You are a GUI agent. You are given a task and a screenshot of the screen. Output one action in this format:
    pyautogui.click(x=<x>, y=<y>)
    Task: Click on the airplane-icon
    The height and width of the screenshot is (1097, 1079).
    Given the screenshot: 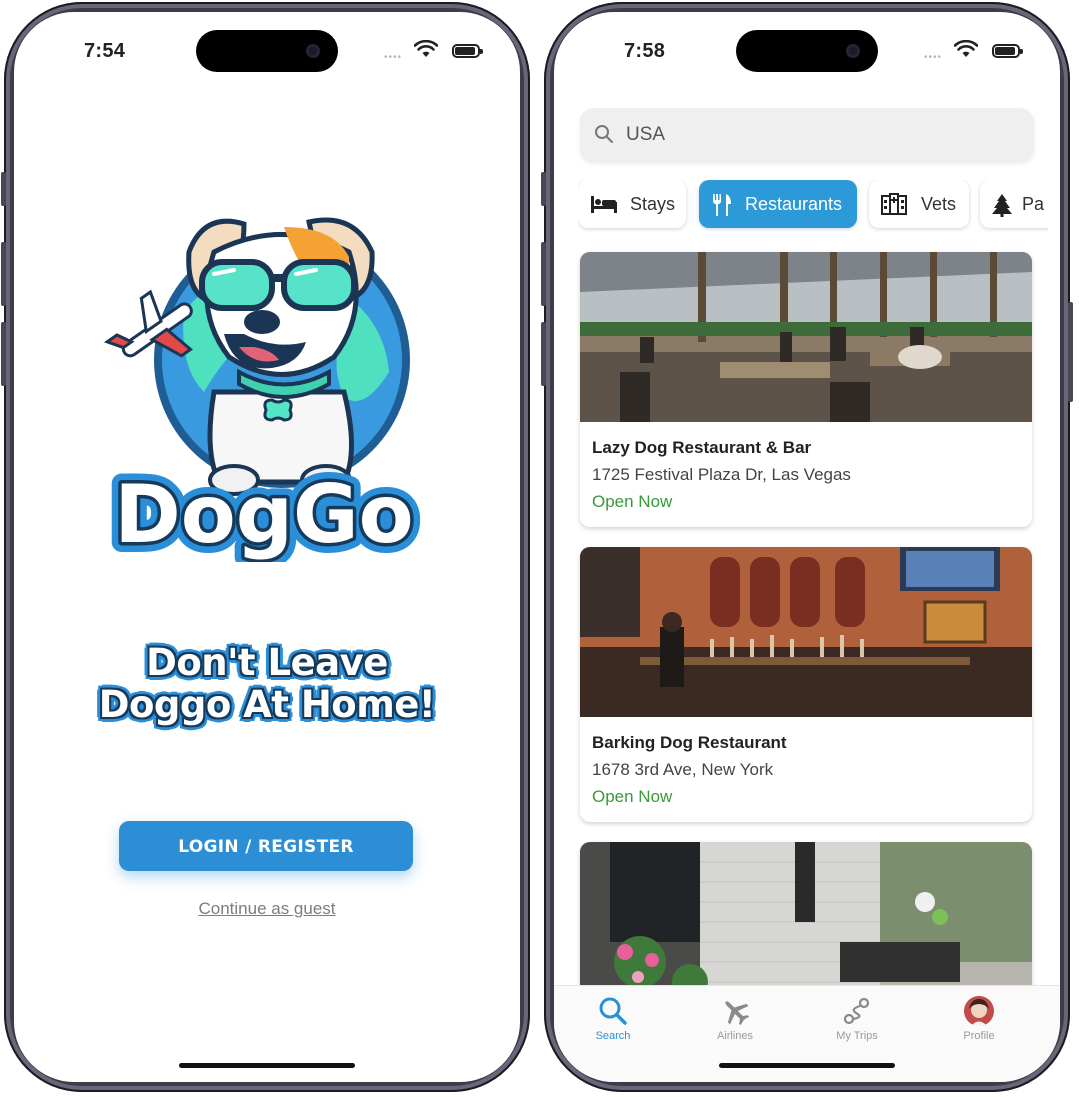 What is the action you would take?
    pyautogui.click(x=737, y=1013)
    